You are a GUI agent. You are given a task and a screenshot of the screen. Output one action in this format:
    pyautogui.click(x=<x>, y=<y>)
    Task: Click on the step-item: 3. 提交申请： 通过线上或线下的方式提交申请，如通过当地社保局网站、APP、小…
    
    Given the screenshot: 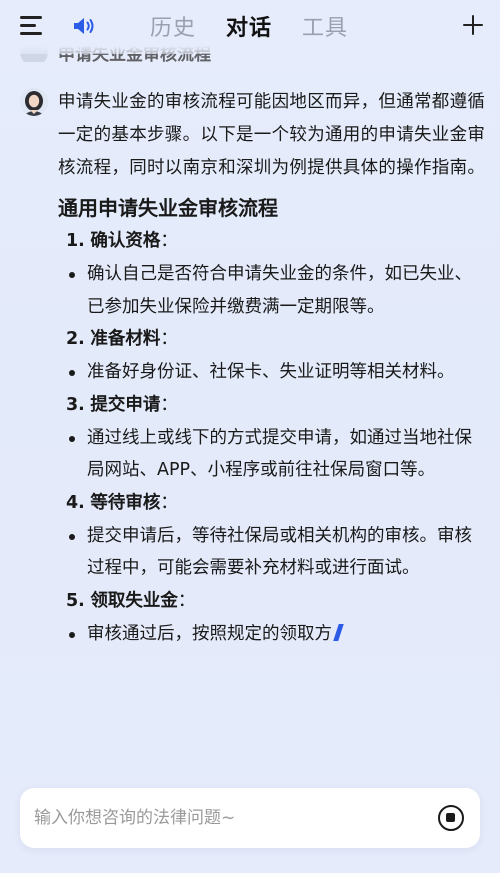 What is the action you would take?
    pyautogui.click(x=277, y=438)
    